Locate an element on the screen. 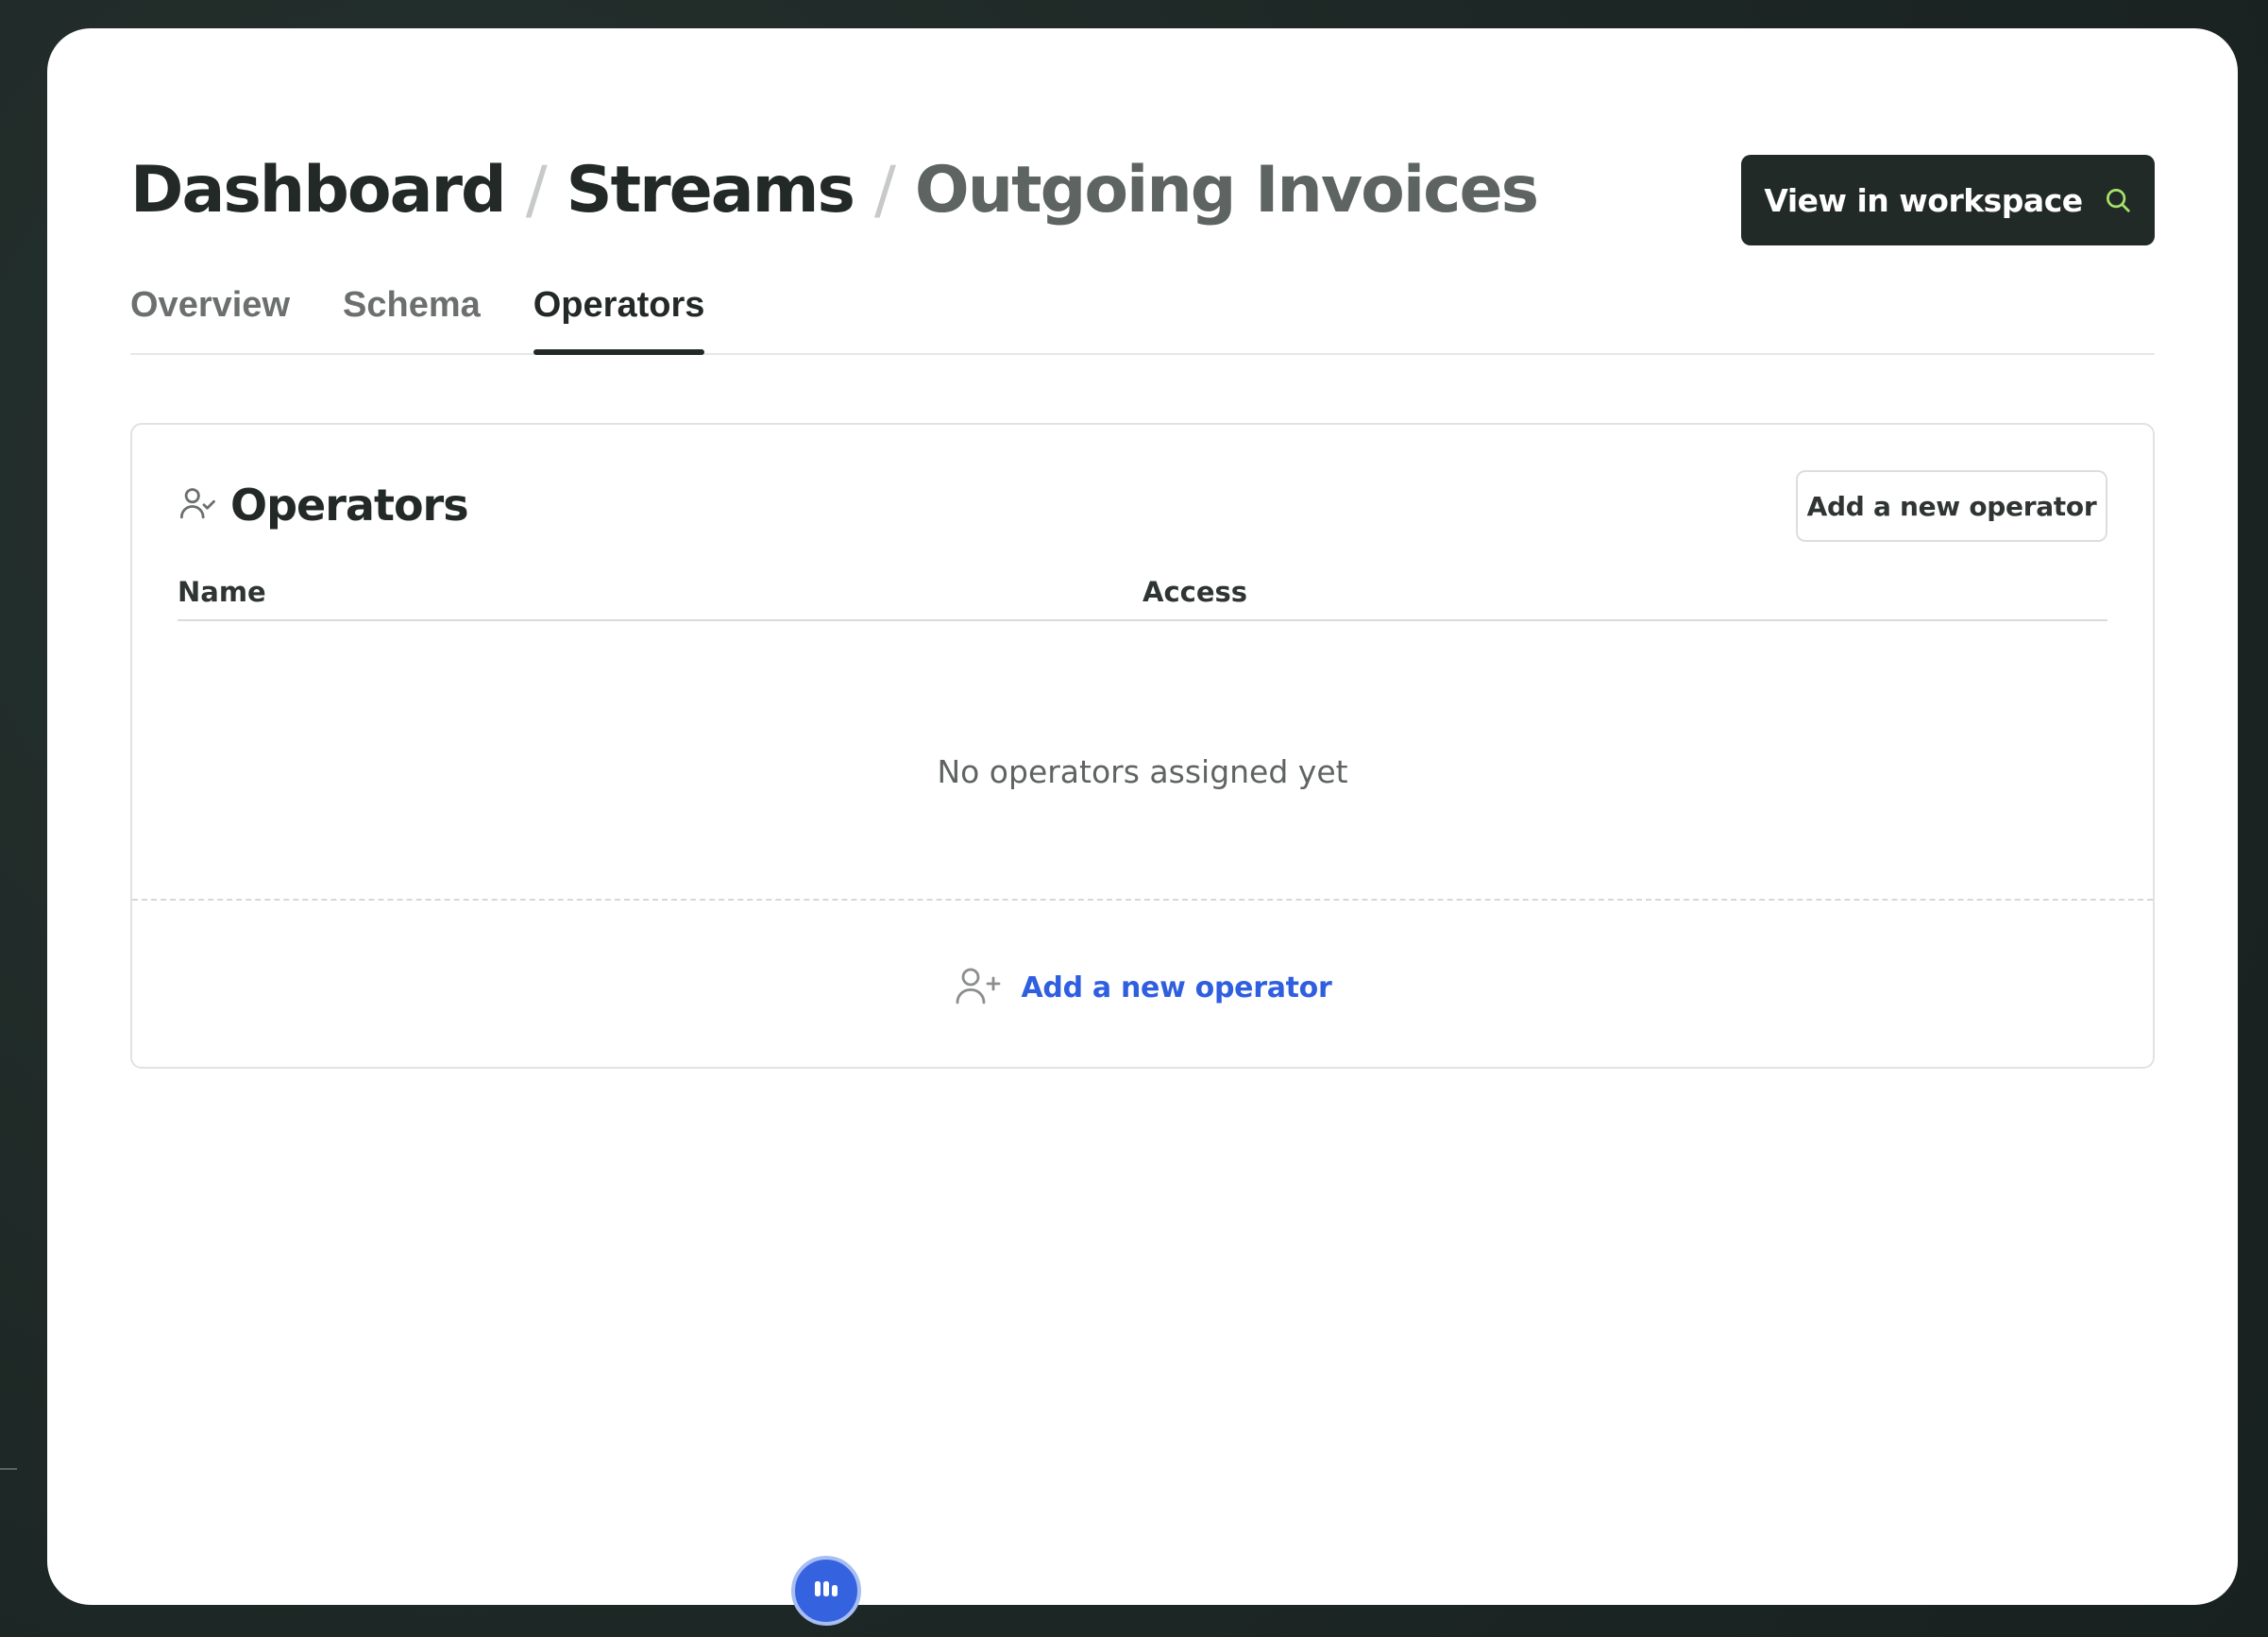 This screenshot has width=2268, height=1637. user-check-icon is located at coordinates (197, 505).